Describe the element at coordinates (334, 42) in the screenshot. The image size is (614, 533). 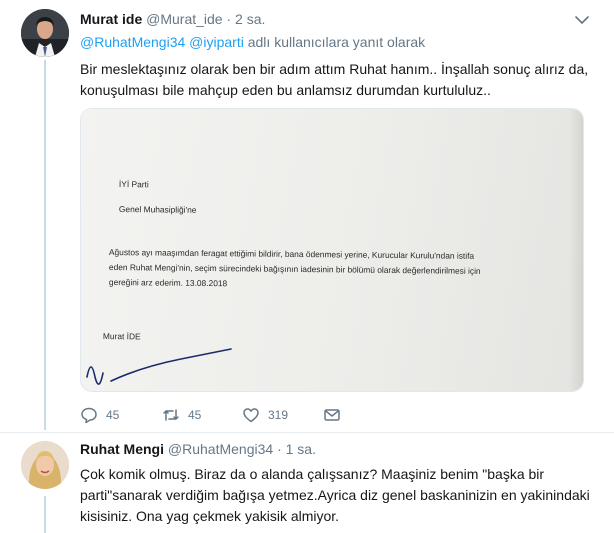
I see `reply-context-label: adlı kullanıcılara yanıt olarak` at that location.